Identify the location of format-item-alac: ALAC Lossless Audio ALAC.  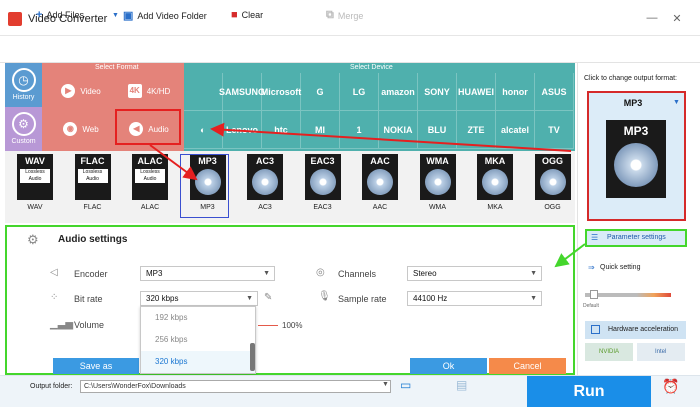
(150, 186).